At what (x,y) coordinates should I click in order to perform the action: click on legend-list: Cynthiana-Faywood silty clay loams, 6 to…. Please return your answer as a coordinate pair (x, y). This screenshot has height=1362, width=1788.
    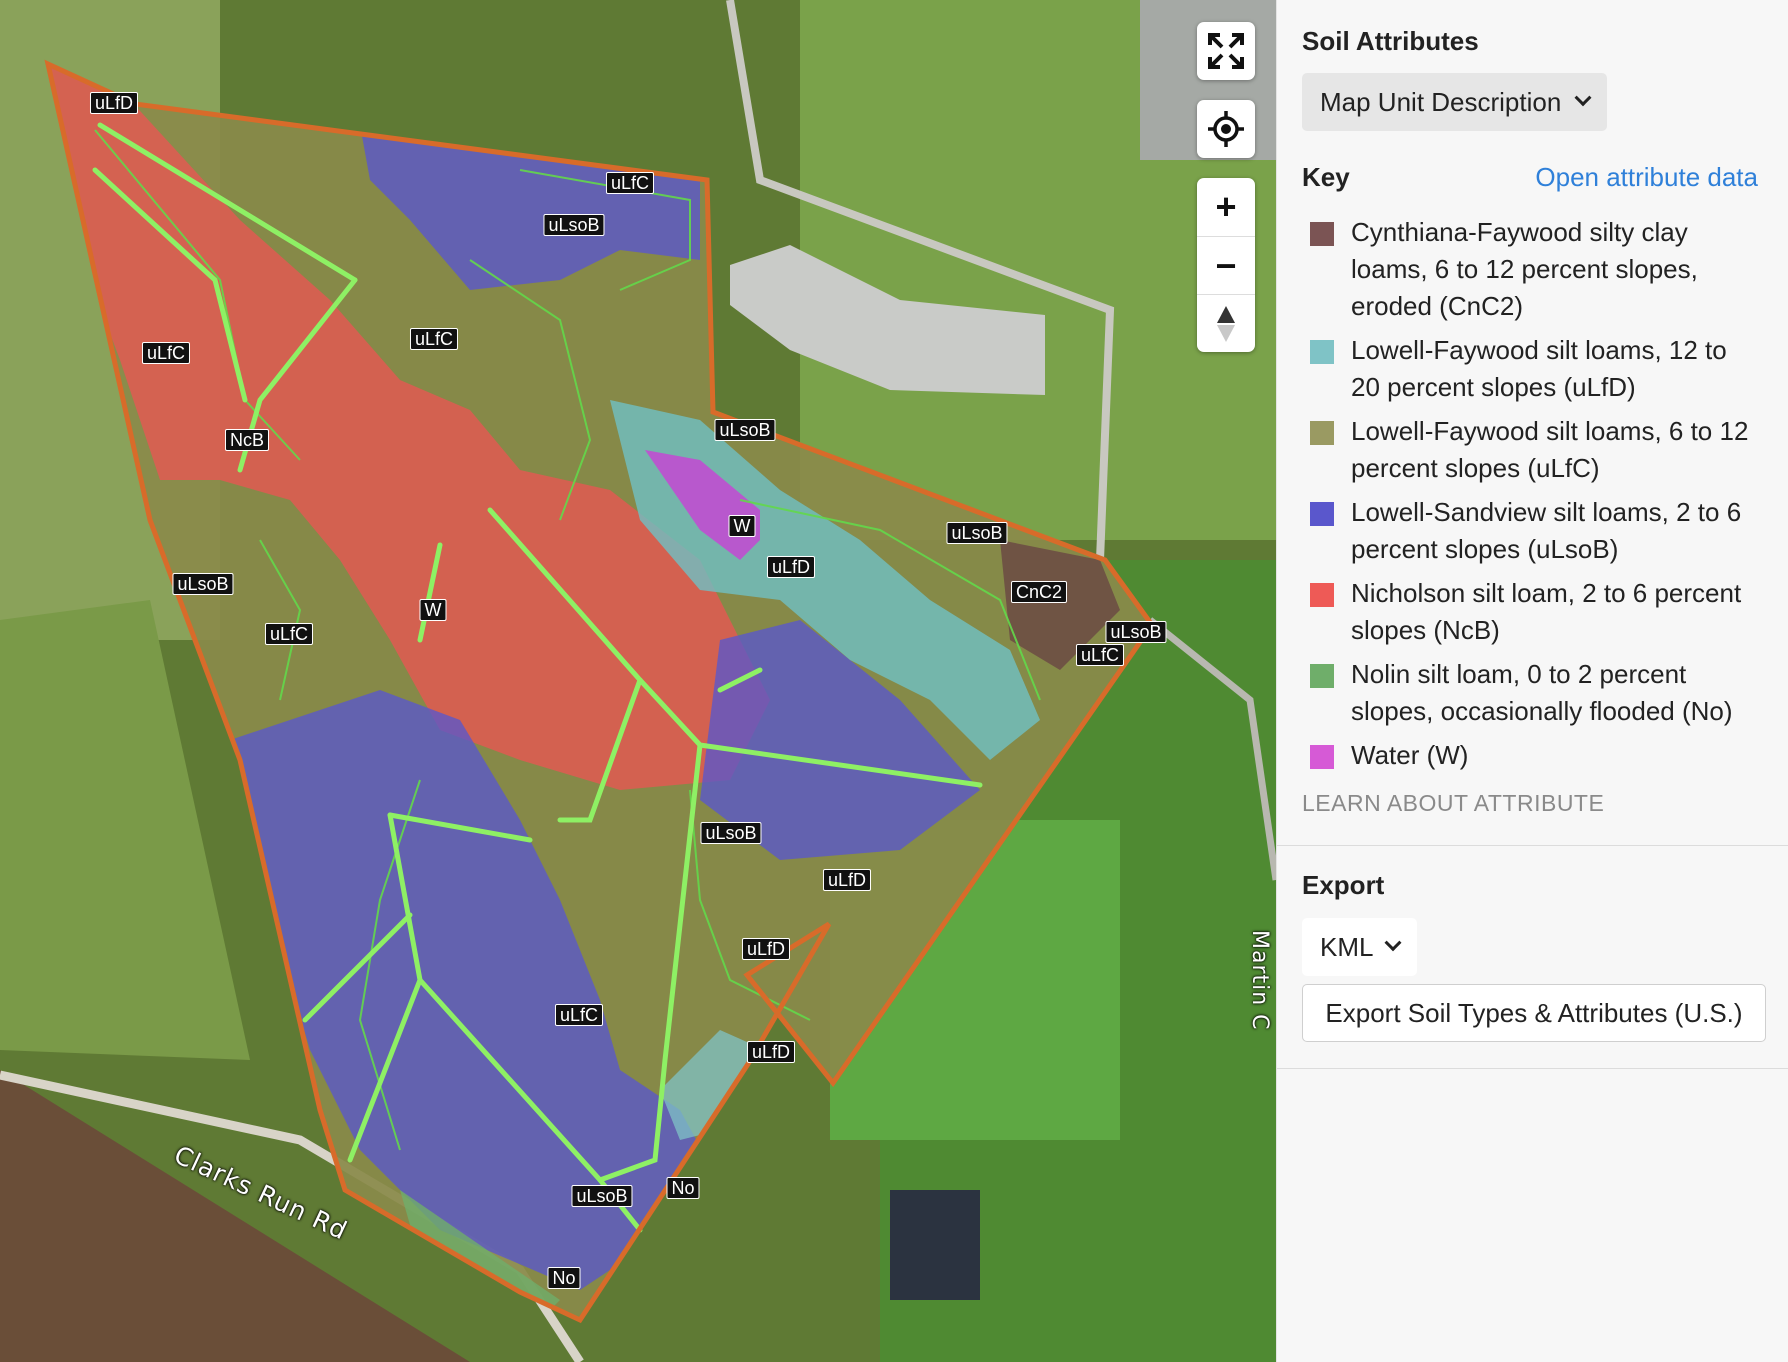
    Looking at the image, I should click on (1530, 497).